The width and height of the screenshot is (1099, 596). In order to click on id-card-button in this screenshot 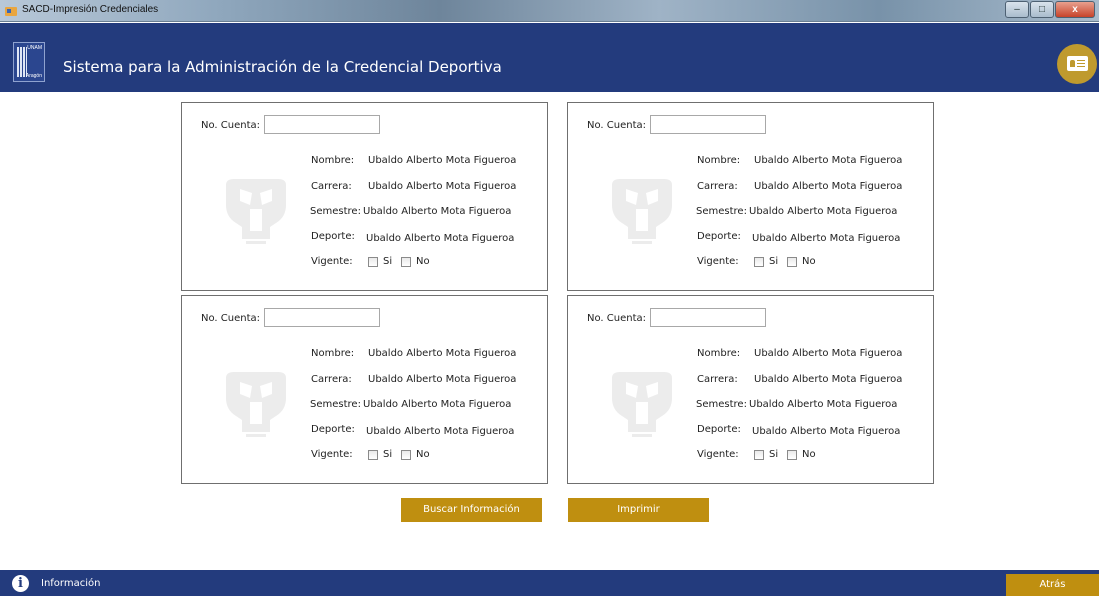, I will do `click(1077, 64)`.